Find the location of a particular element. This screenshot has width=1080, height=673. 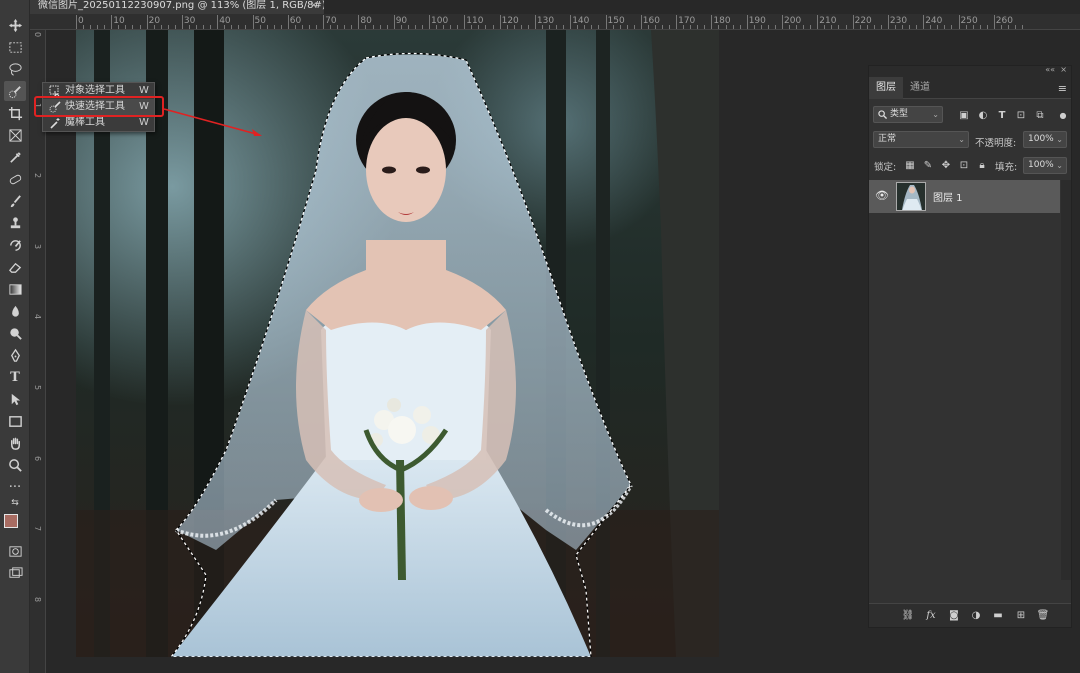

ruler-label: 150 is located at coordinates (616, 21).